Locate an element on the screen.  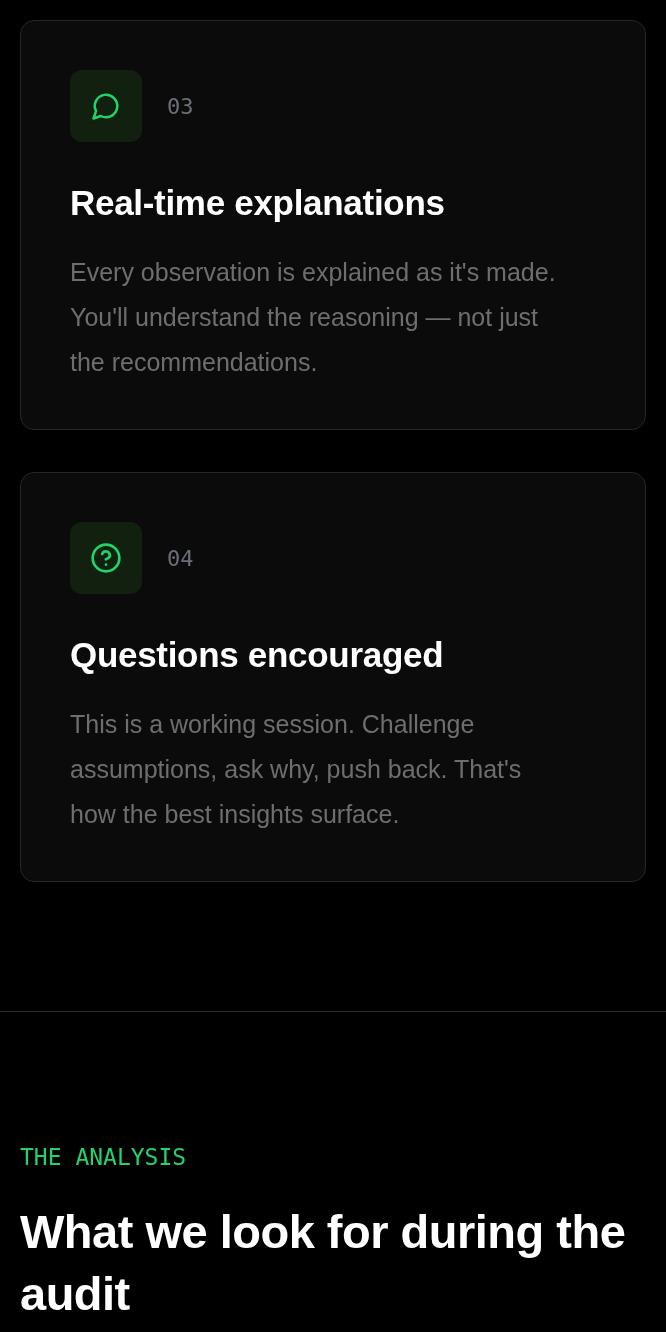
section-eyebrow: THE ANALYSIS is located at coordinates (104, 1157).